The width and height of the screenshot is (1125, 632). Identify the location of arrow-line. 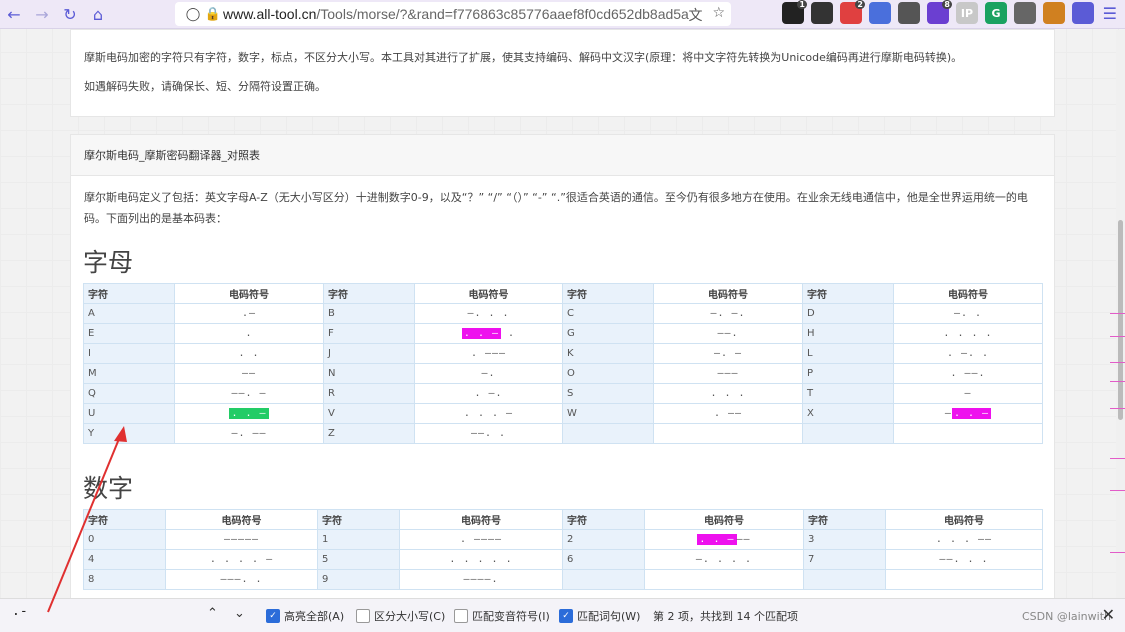
(84, 523).